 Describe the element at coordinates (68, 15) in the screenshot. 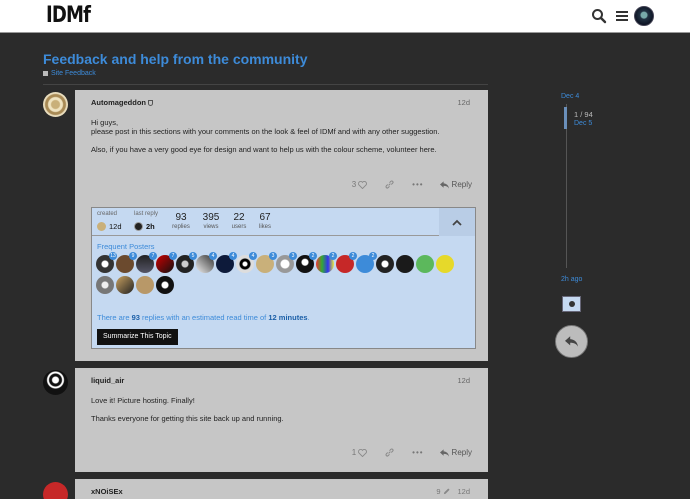

I see `site-logo: IDMf` at that location.